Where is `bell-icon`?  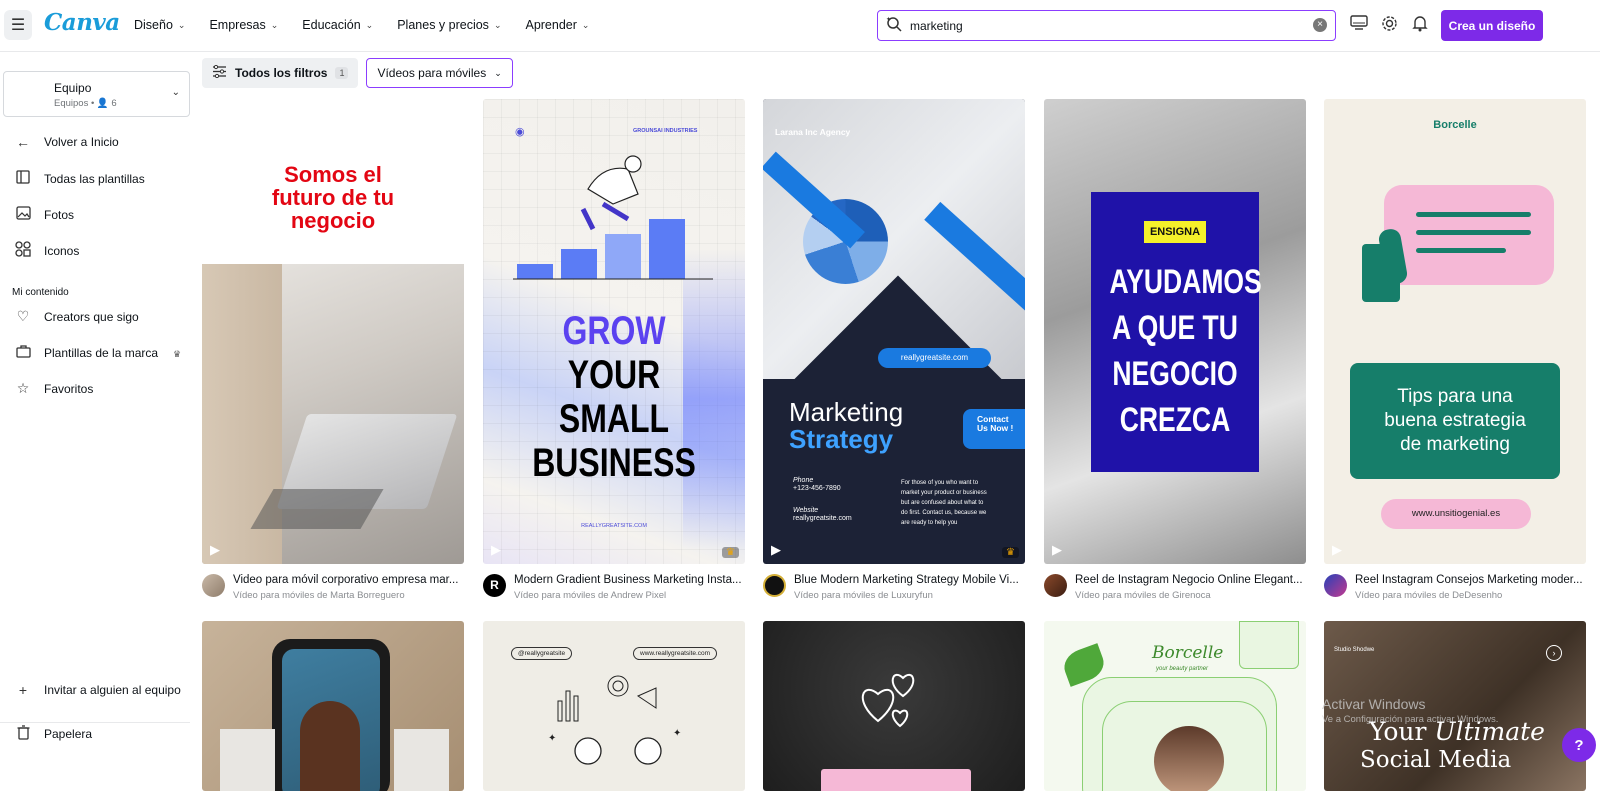
bell-icon is located at coordinates (1420, 26).